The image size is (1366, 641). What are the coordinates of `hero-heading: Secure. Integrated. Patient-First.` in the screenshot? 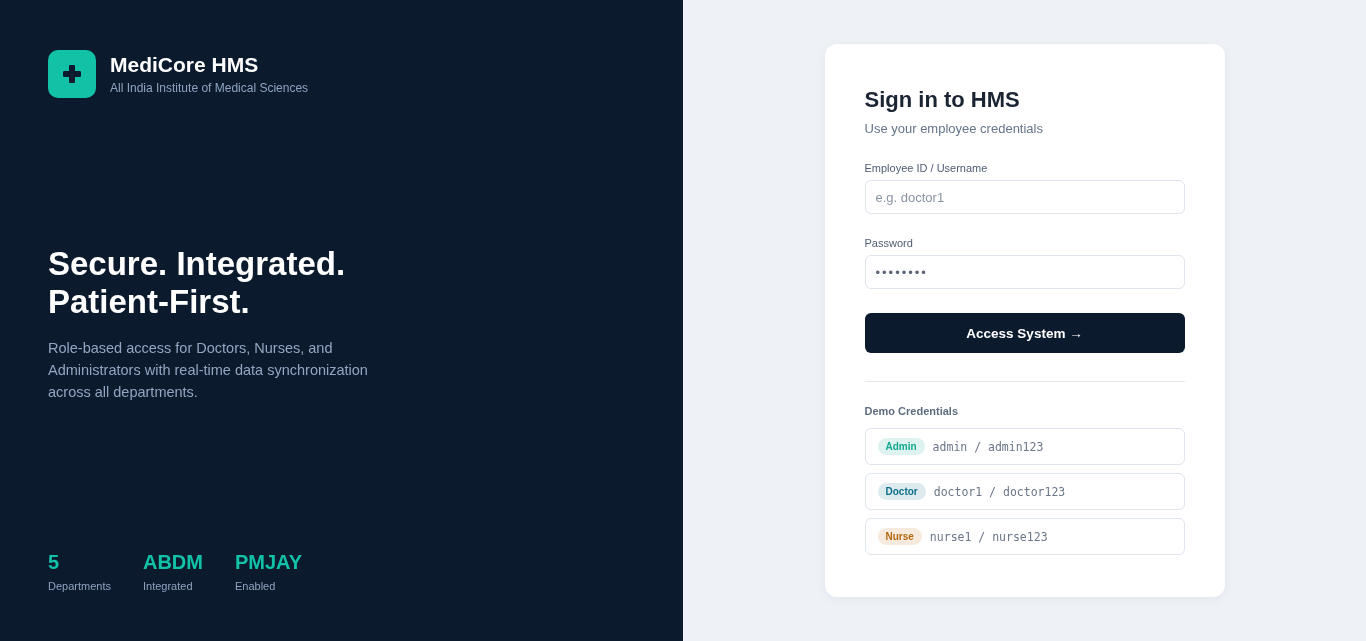 It's located at (197, 283).